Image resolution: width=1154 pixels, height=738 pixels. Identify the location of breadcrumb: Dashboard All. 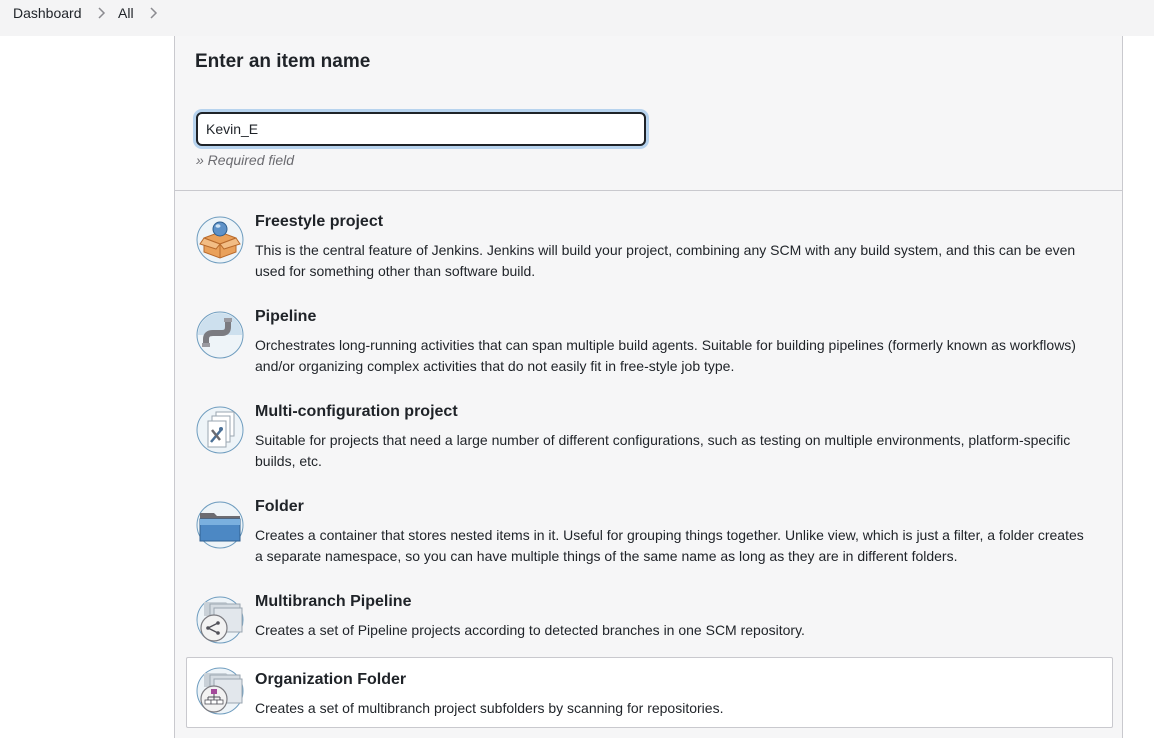
(577, 18).